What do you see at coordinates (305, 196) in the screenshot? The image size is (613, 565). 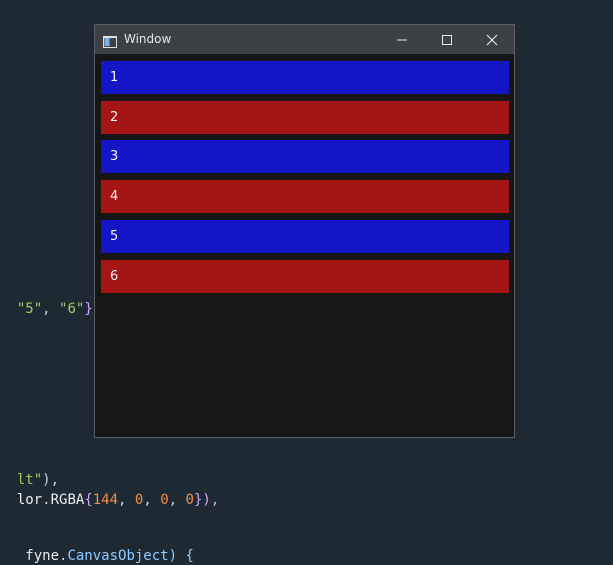 I see `list-item: 4` at bounding box center [305, 196].